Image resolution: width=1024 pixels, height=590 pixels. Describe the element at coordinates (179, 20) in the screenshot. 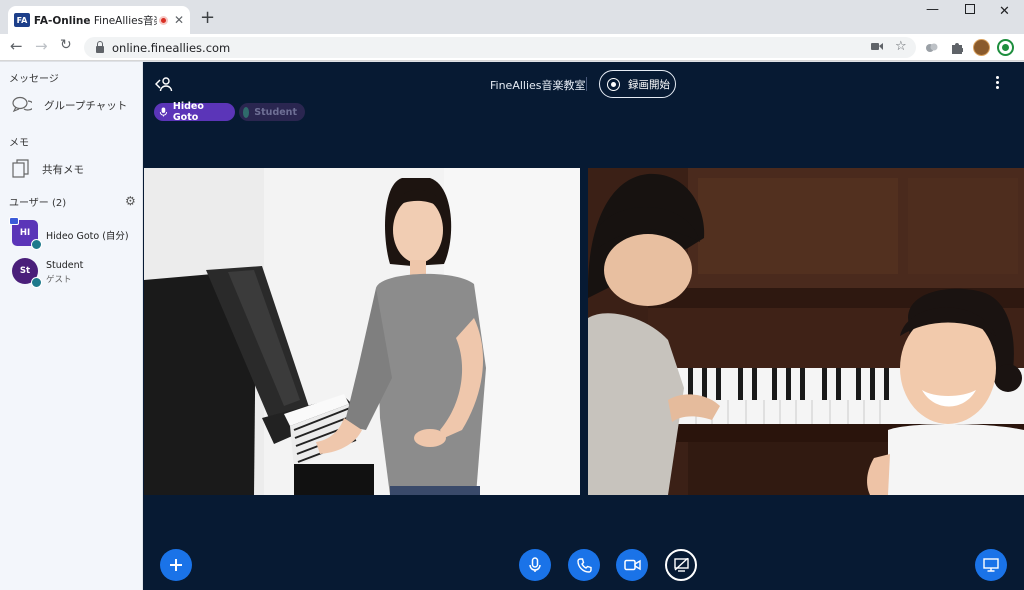

I see `close-tab-icon: ✕` at that location.